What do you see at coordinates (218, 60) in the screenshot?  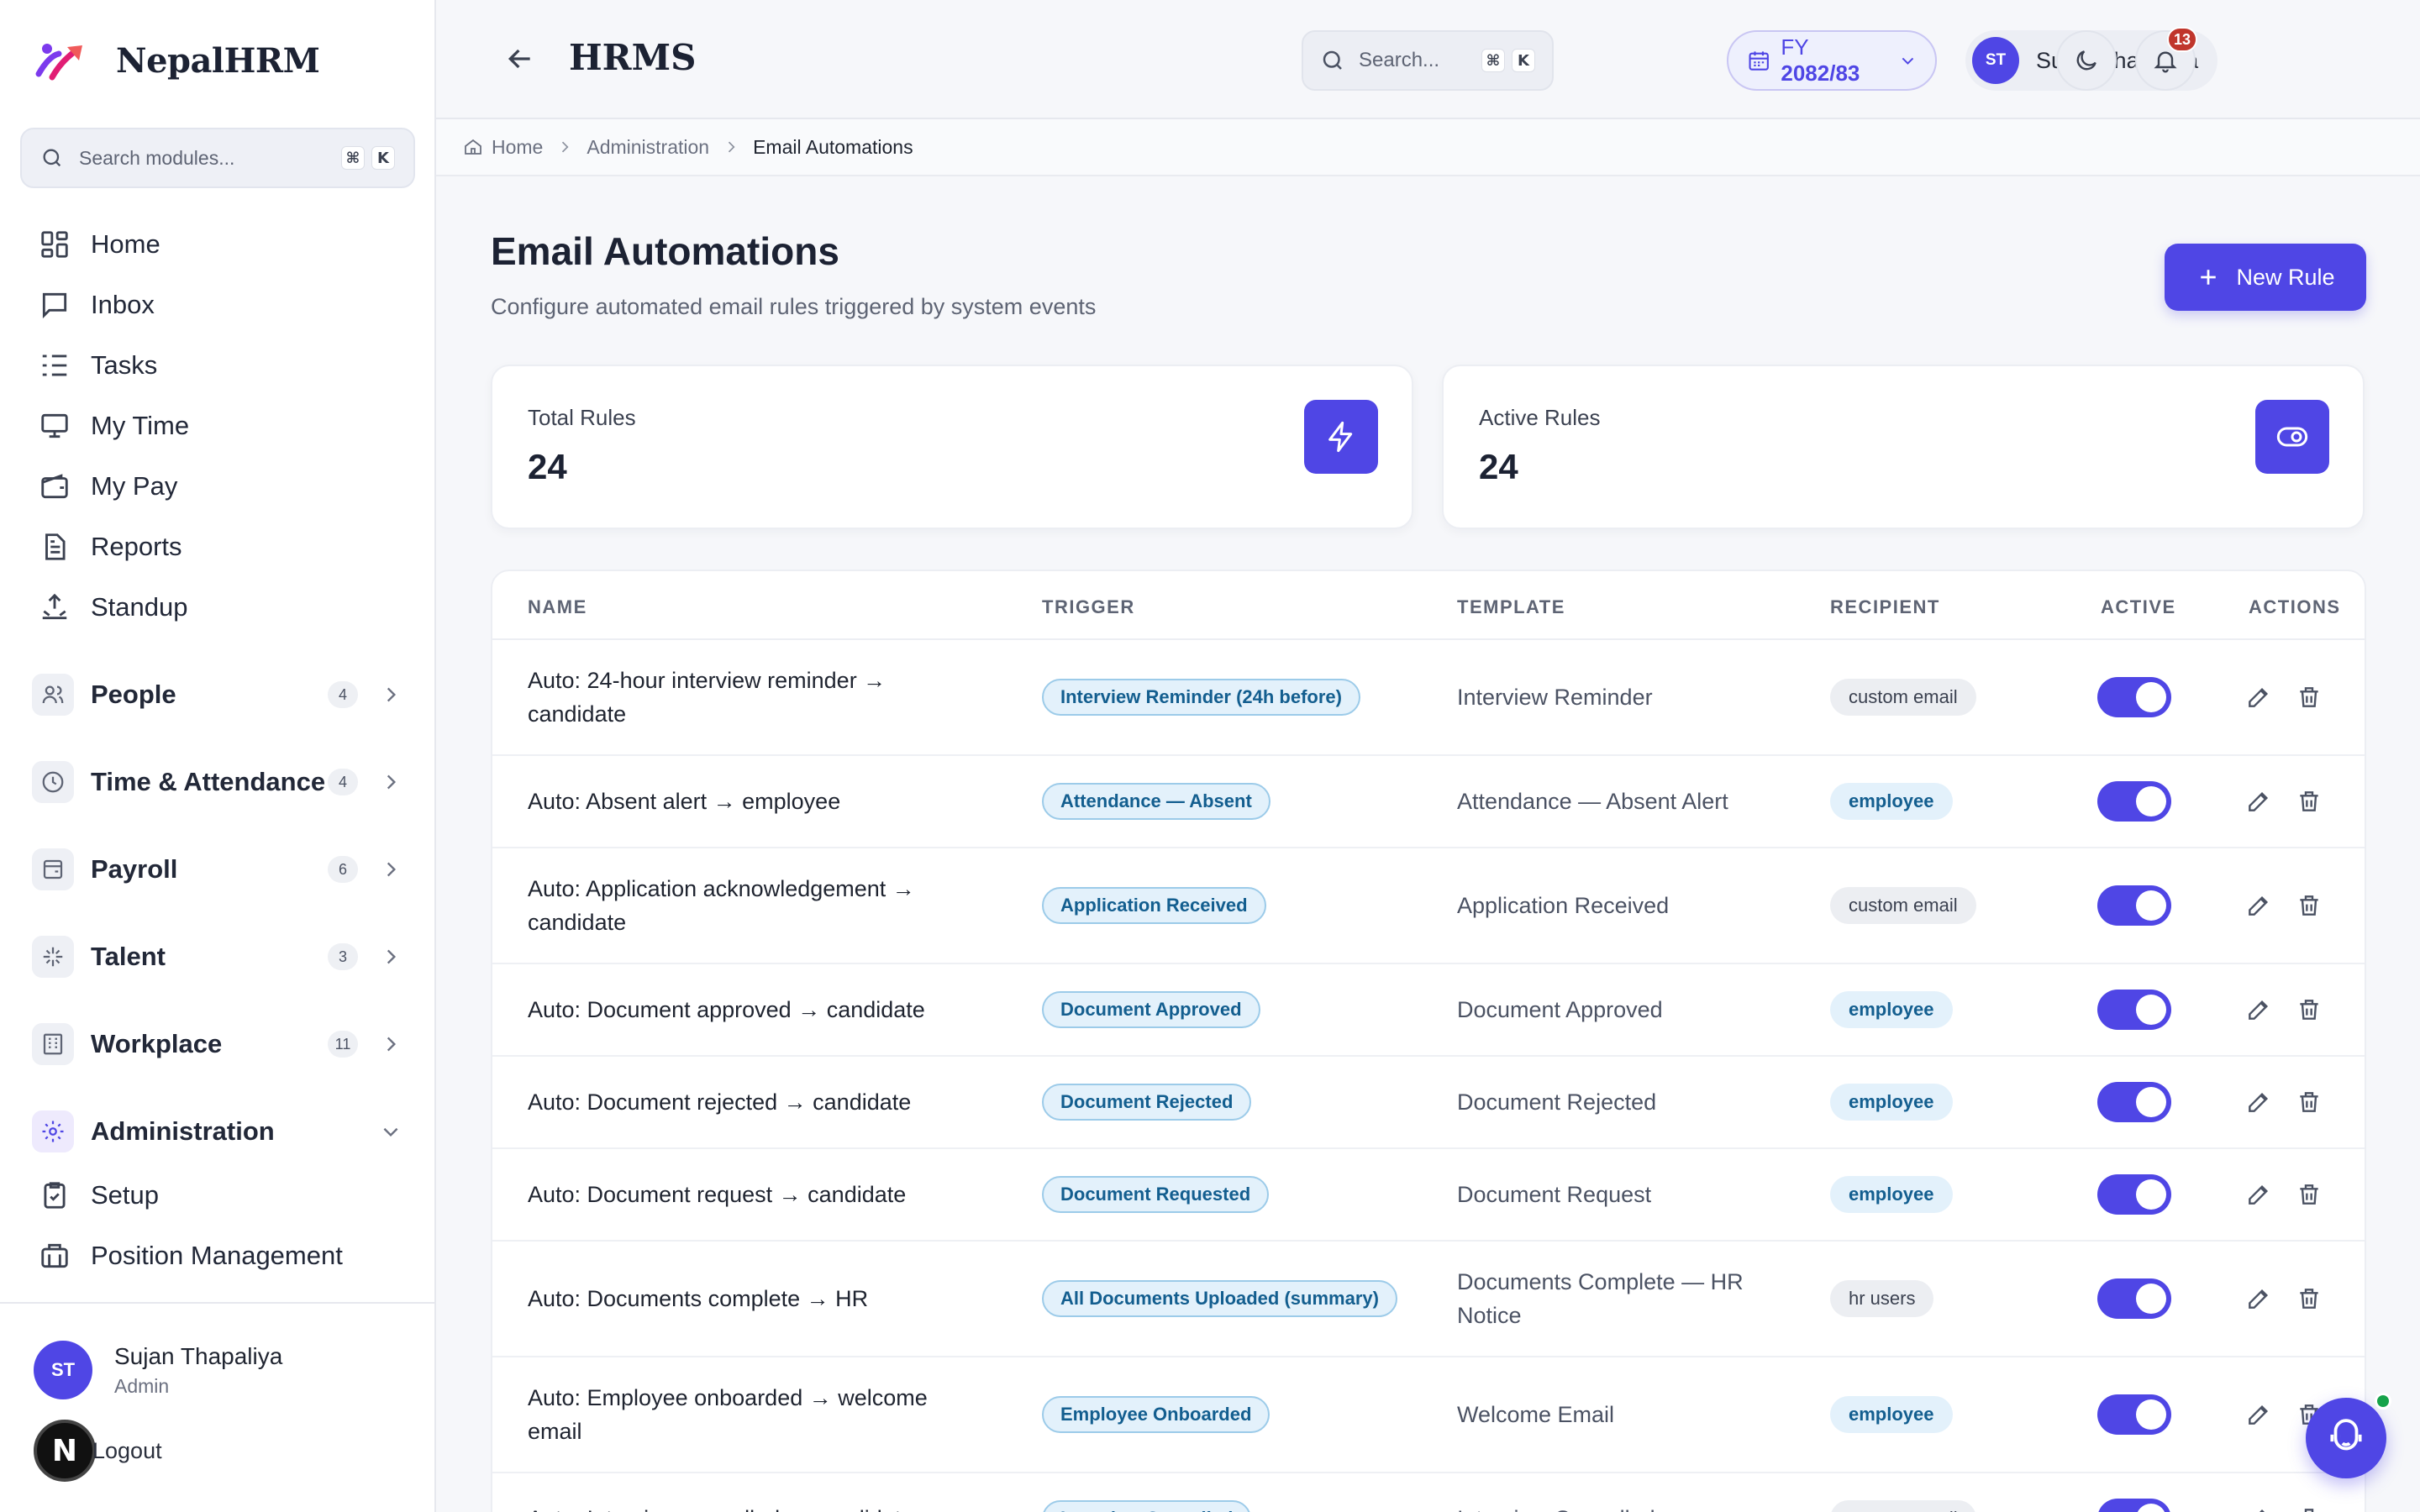 I see `brand-name: NepalHRM` at bounding box center [218, 60].